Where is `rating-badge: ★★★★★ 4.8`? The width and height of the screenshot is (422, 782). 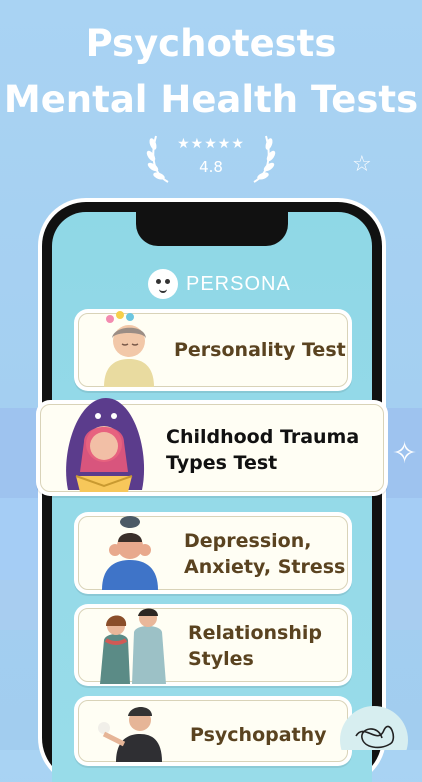 rating-badge: ★★★★★ 4.8 is located at coordinates (211, 156).